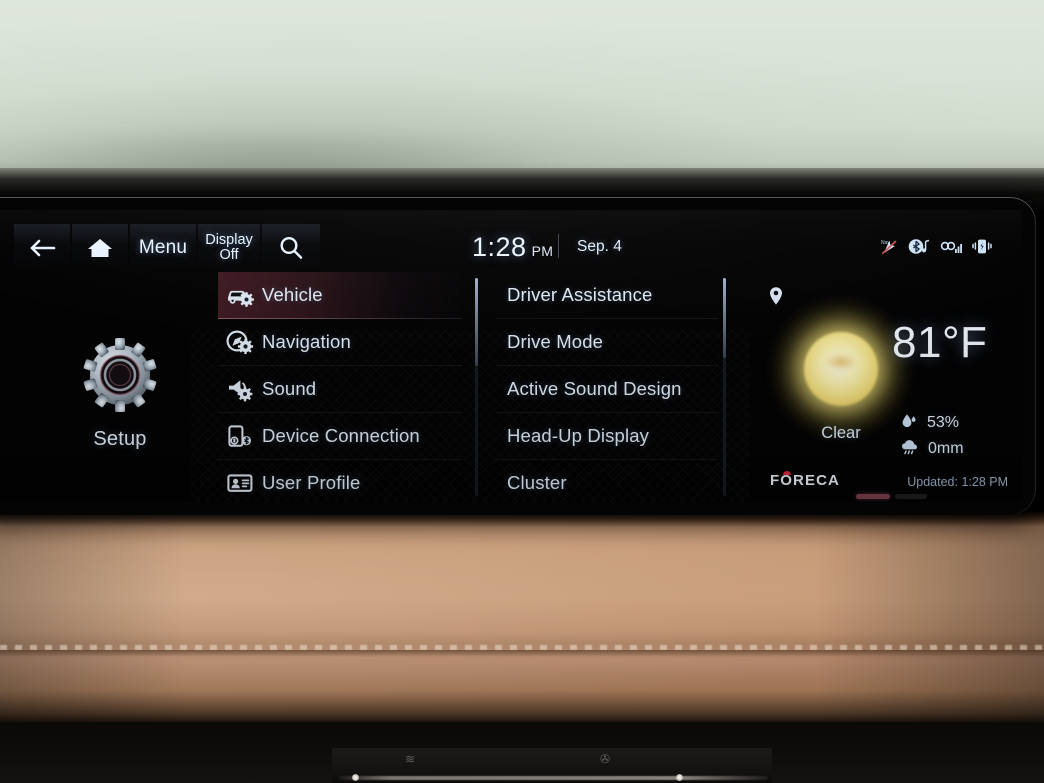  I want to click on sun-core-highlight, so click(841, 362).